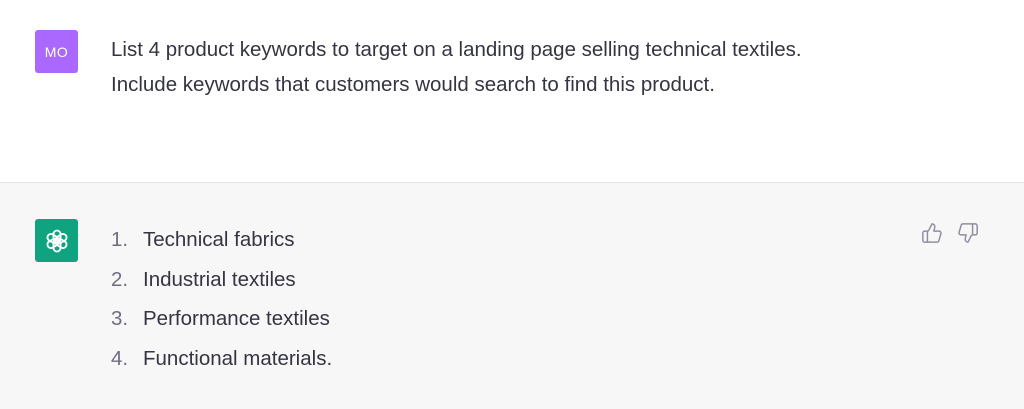 This screenshot has height=409, width=1024. I want to click on list-item-text: Industrial textiles, so click(219, 279).